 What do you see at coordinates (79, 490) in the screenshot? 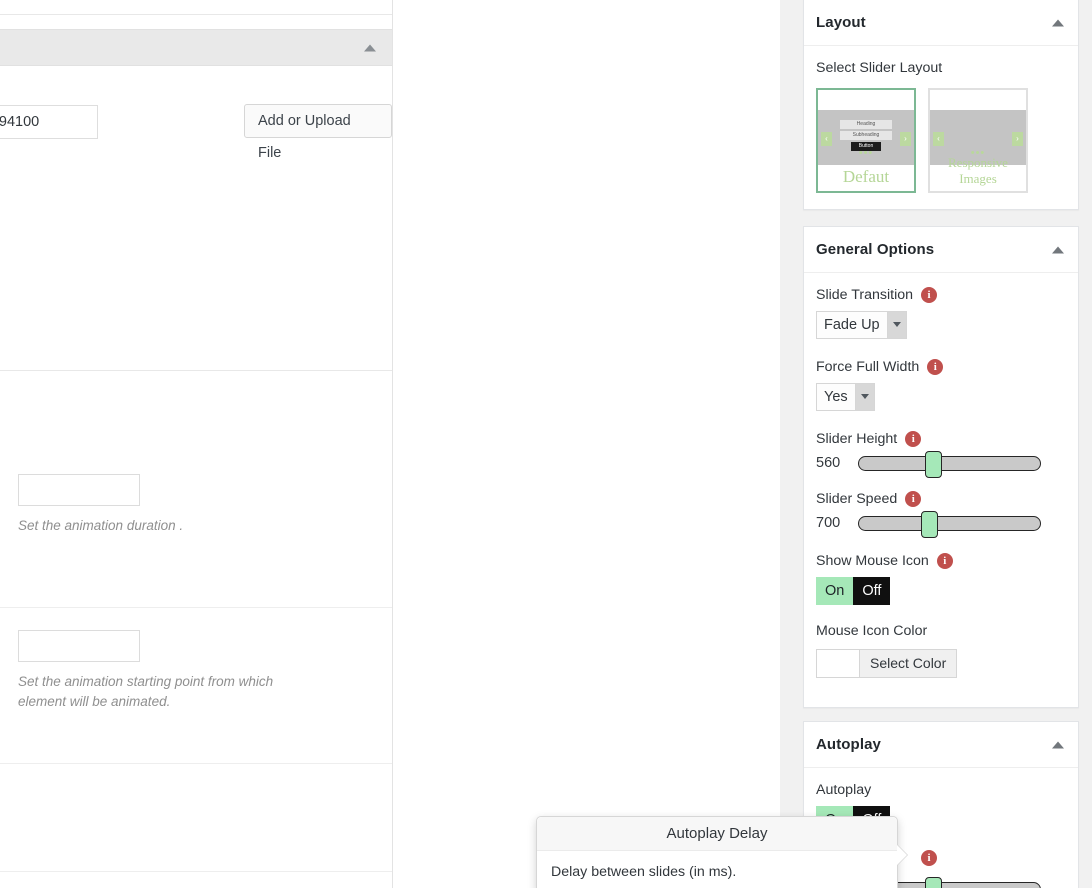
I see `animation-duration-input` at bounding box center [79, 490].